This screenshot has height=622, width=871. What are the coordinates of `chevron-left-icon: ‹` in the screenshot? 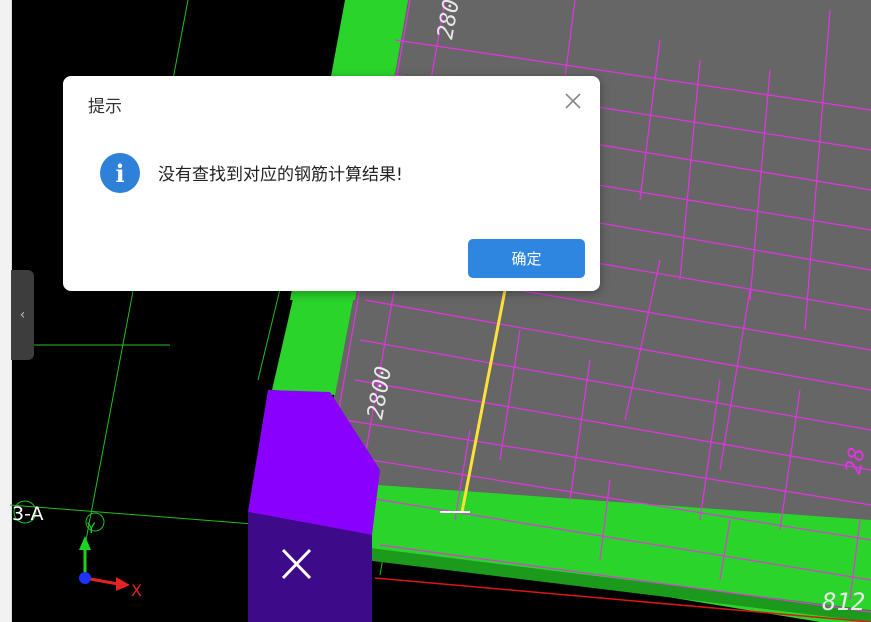 It's located at (22, 315).